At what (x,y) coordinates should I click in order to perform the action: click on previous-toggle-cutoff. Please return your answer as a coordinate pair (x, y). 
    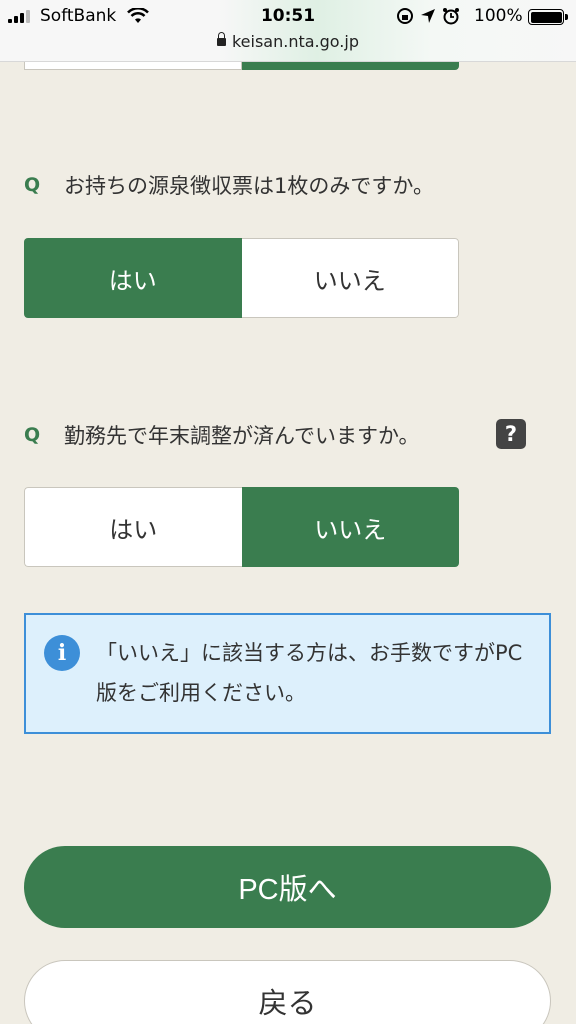
    Looking at the image, I should click on (241, 66).